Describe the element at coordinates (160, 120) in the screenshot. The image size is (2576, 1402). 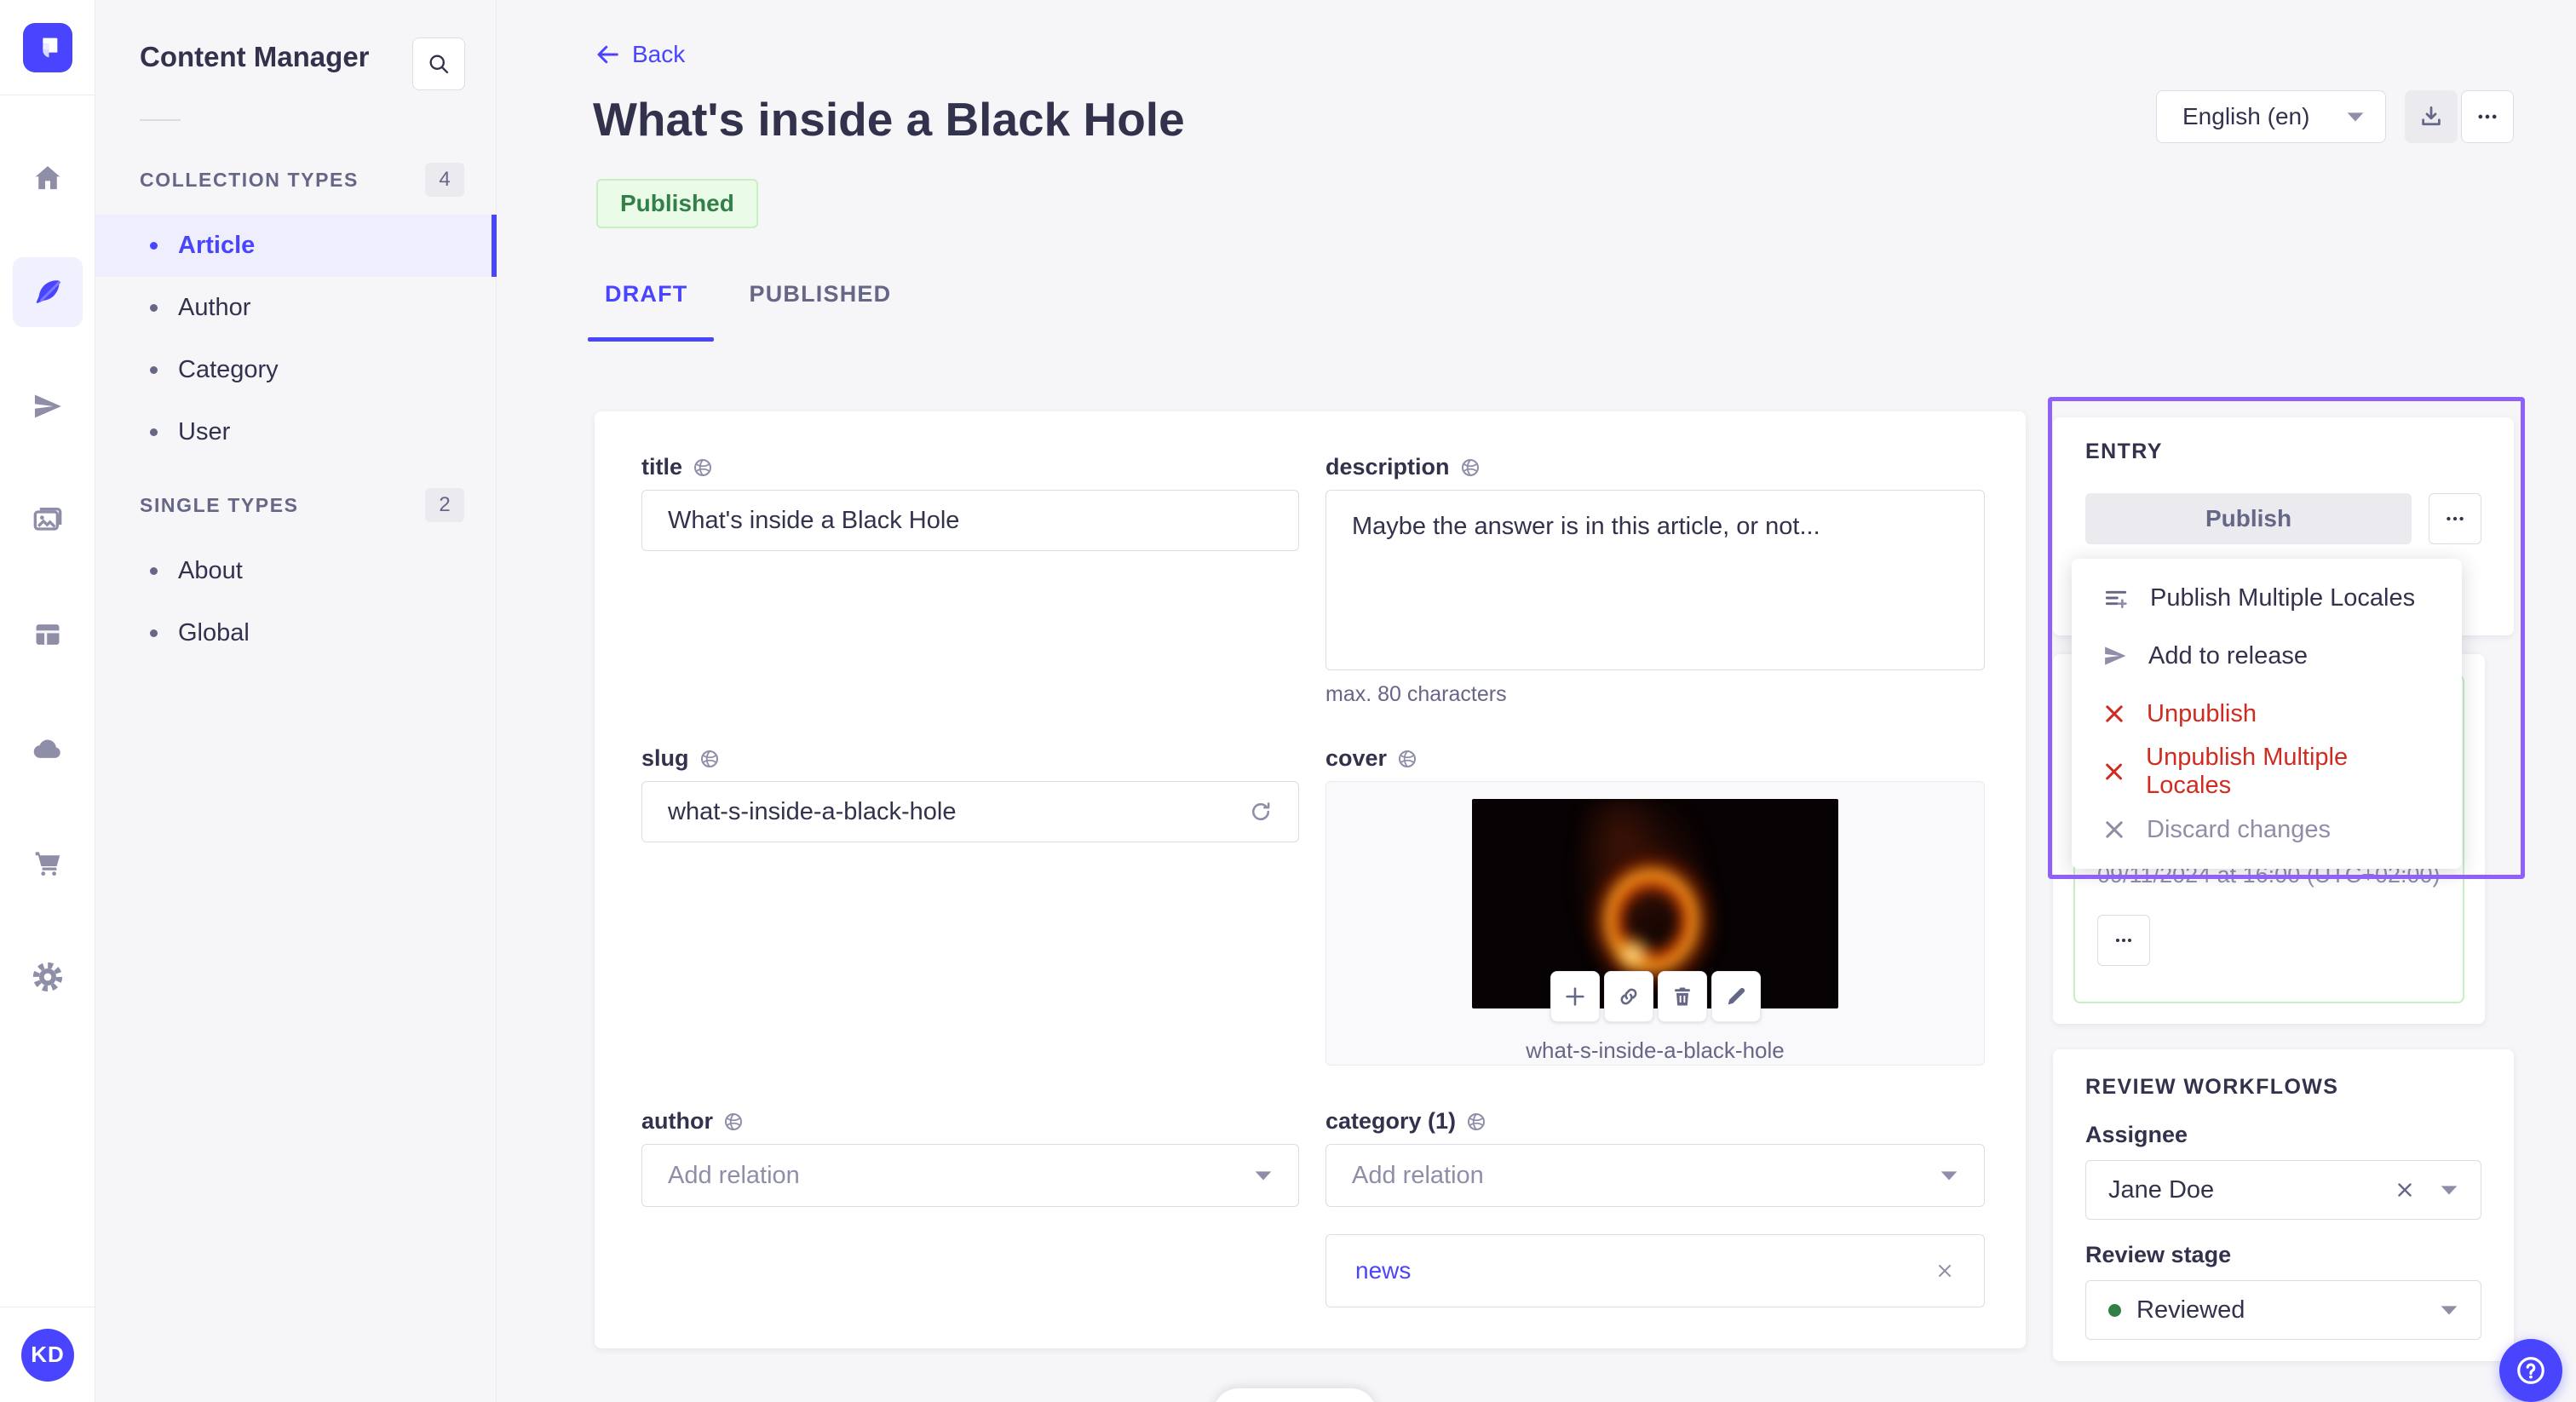
I see `sidebar-divider` at that location.